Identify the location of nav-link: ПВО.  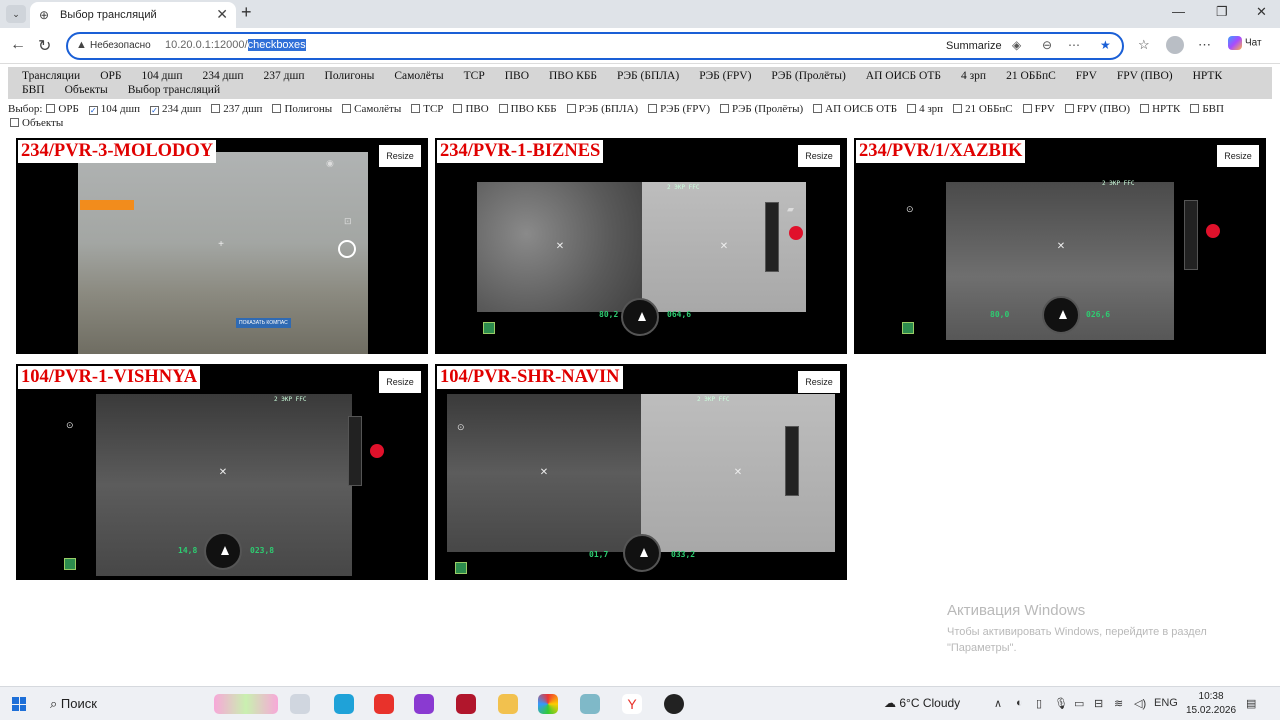
(517, 76).